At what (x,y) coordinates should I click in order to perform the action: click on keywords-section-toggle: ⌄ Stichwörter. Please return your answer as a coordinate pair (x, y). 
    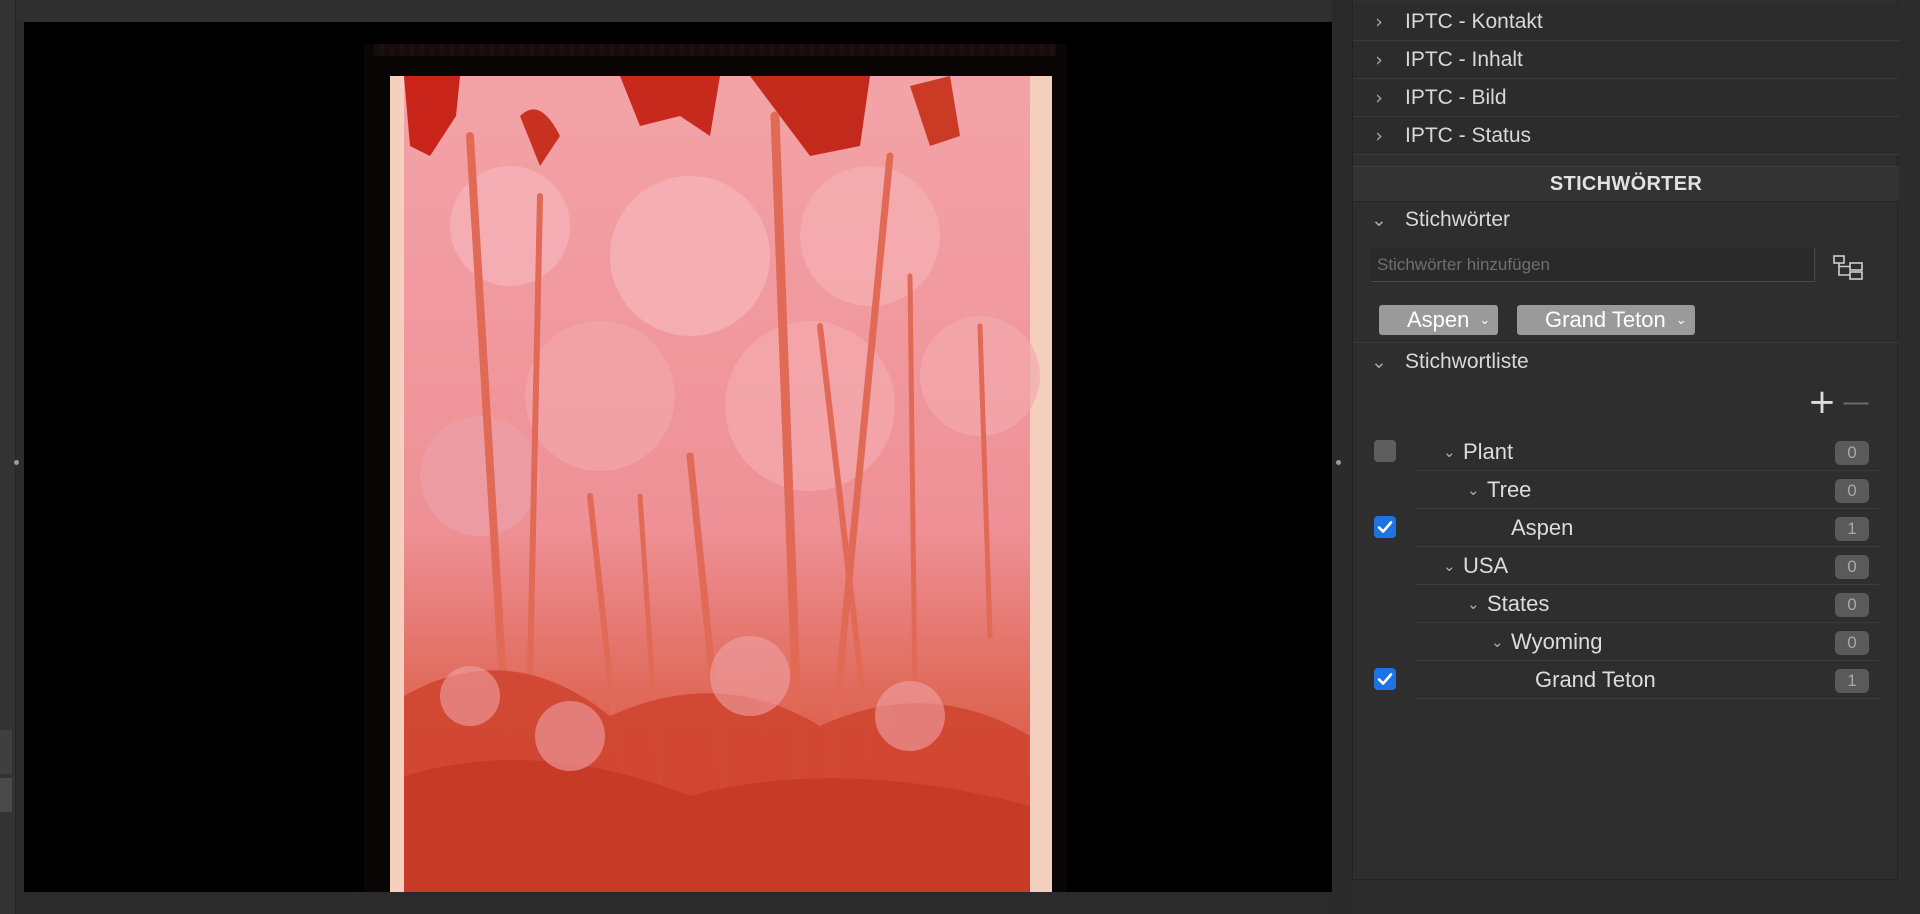
    Looking at the image, I should click on (1626, 220).